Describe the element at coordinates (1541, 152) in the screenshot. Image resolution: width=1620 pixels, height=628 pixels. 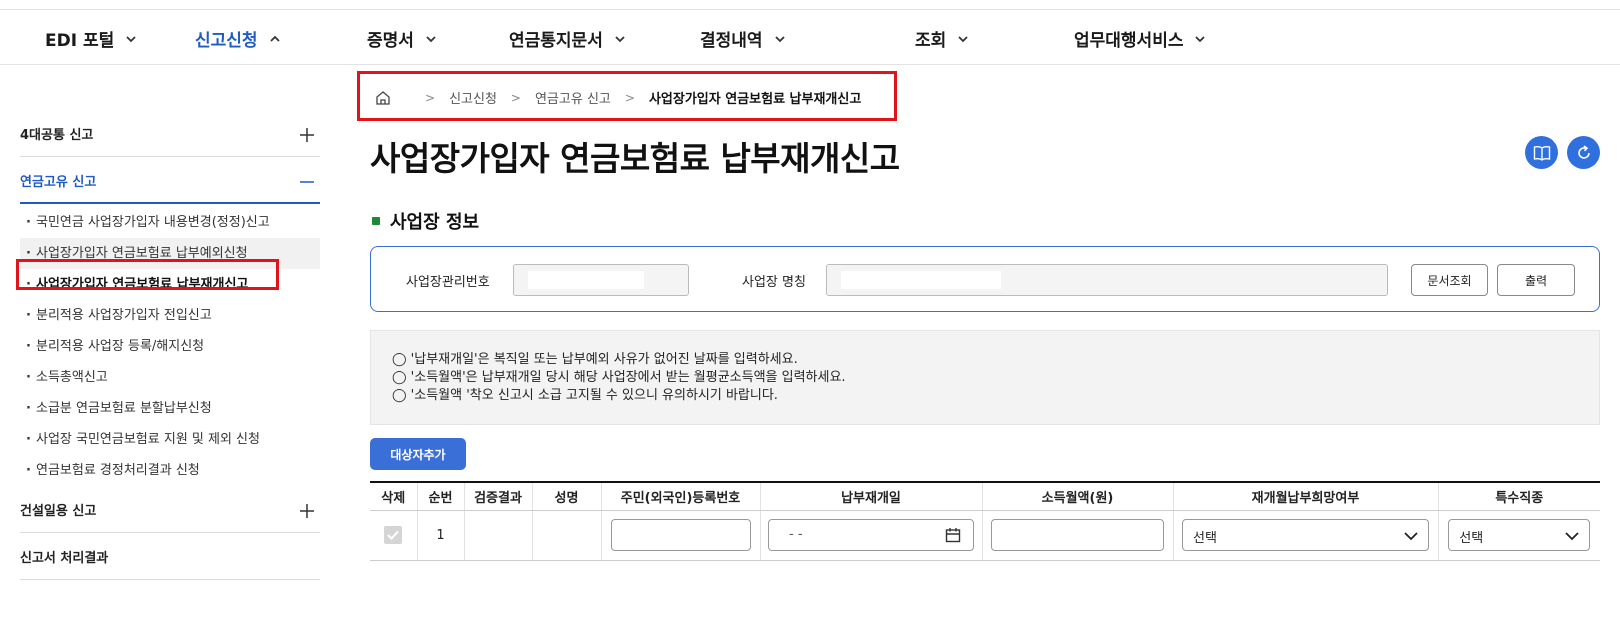
I see `book-icon` at that location.